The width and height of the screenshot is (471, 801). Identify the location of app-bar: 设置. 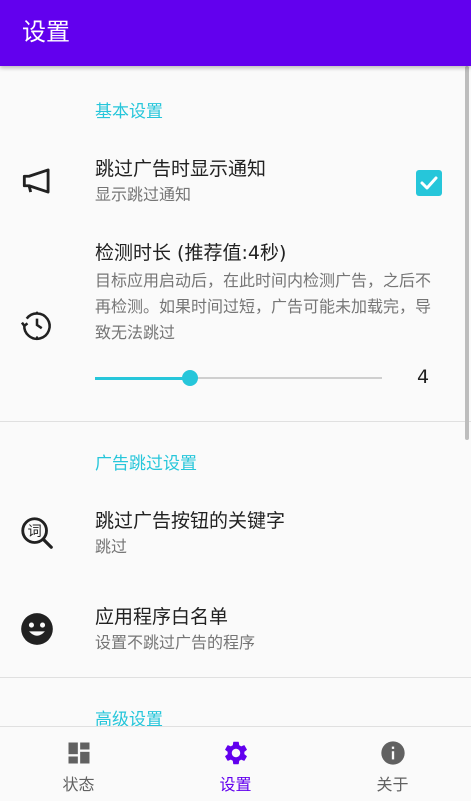
(235, 33).